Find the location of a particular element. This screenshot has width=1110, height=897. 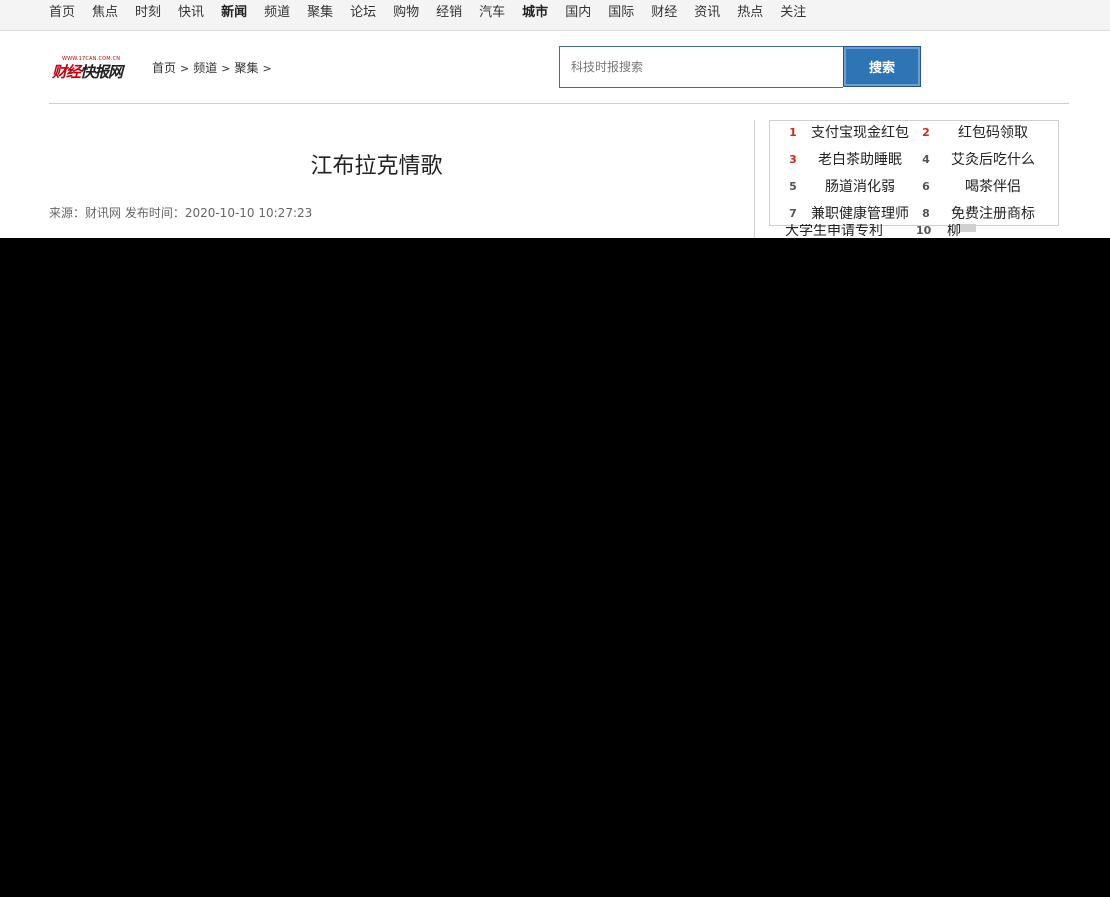

top-nav-list: 首页 焦点 时刻 快讯 新闻 频道 聚集 论坛 购物 经销 汽车 城市 国内 国际 财经 资讯 热点 关注 is located at coordinates (555, 13).